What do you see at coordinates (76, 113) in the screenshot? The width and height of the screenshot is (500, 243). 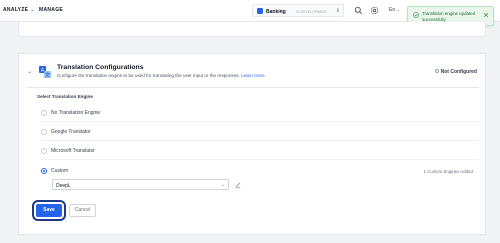 I see `option-label: No Translation Engine` at bounding box center [76, 113].